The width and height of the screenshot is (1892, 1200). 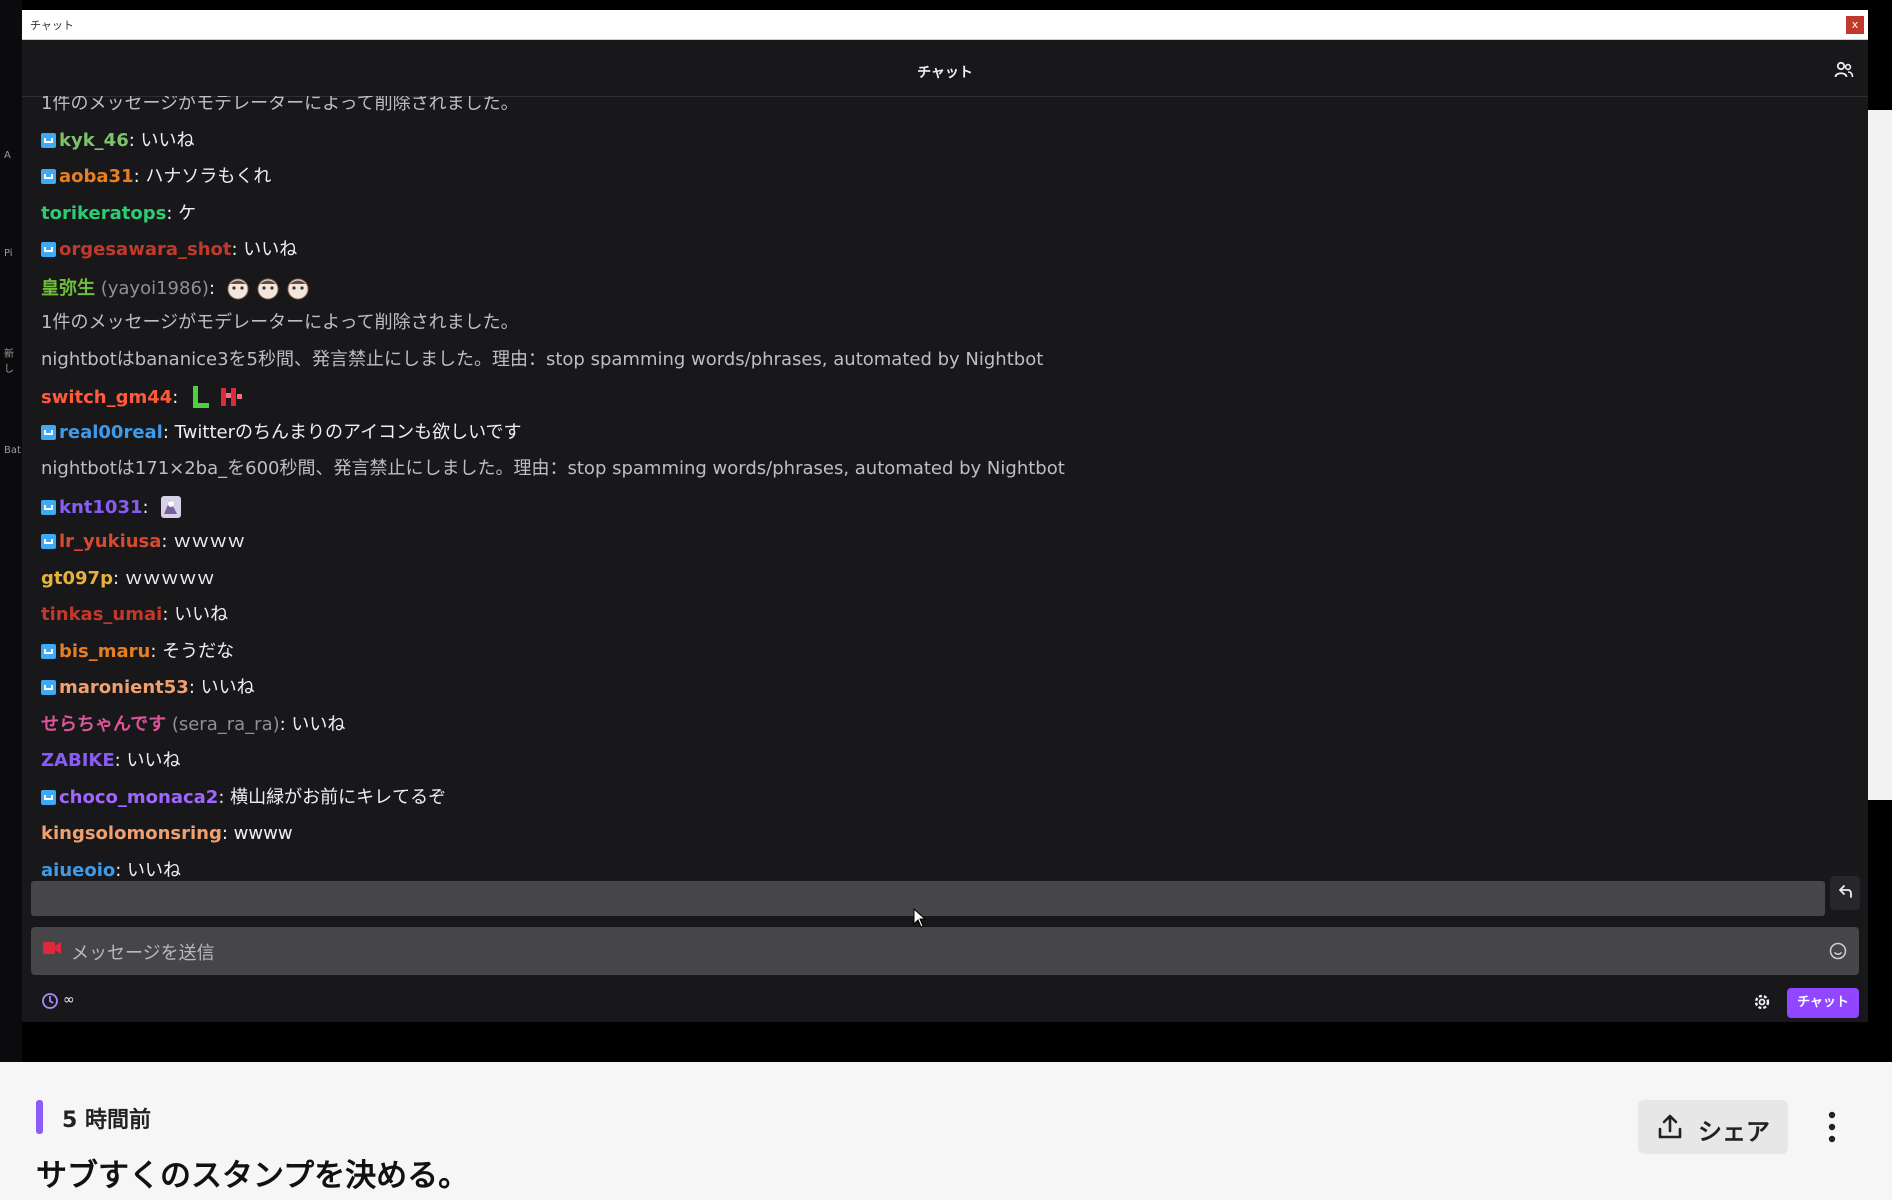 What do you see at coordinates (945, 73) in the screenshot?
I see `chat-title: チャット` at bounding box center [945, 73].